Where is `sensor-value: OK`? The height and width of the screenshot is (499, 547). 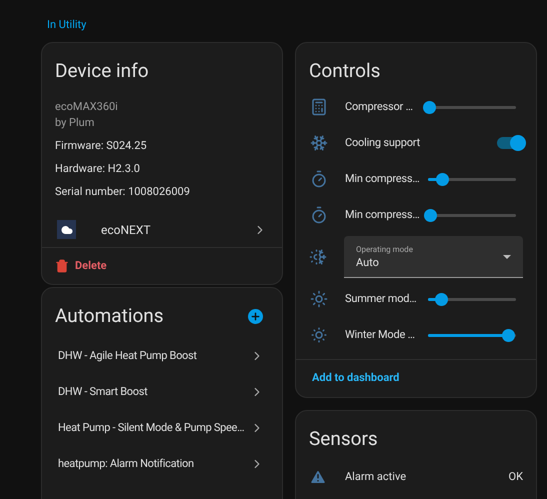 sensor-value: OK is located at coordinates (515, 476).